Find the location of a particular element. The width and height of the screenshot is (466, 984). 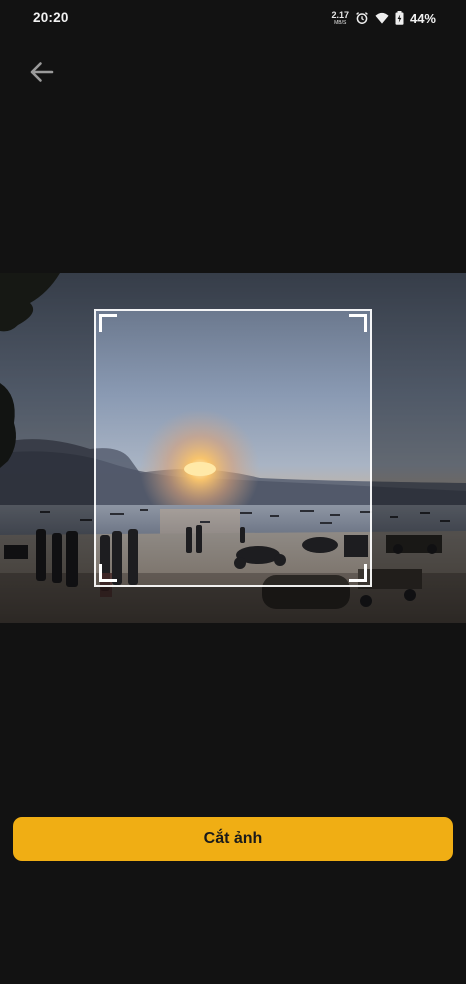

crop-button: Cắt ảnh is located at coordinates (233, 839).